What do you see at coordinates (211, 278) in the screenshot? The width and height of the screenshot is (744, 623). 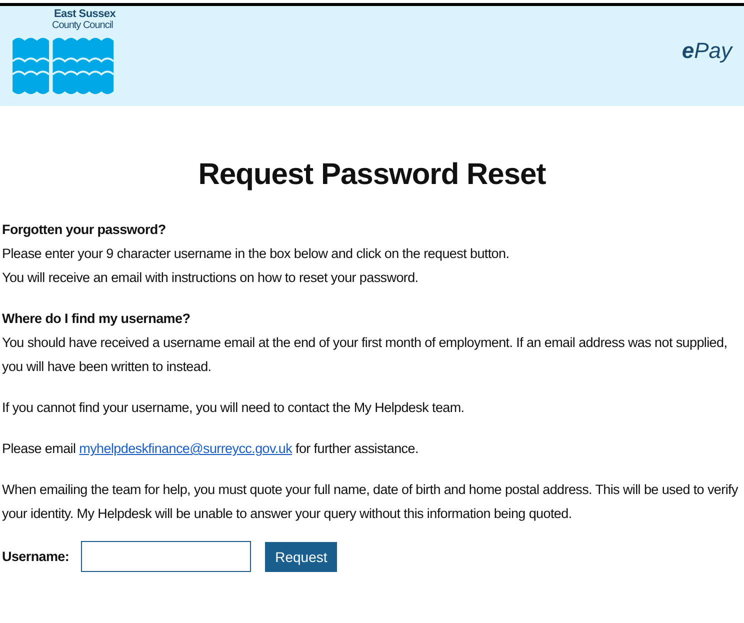 I see `body-text: You will receive an email with instructions on how to reset your password.` at bounding box center [211, 278].